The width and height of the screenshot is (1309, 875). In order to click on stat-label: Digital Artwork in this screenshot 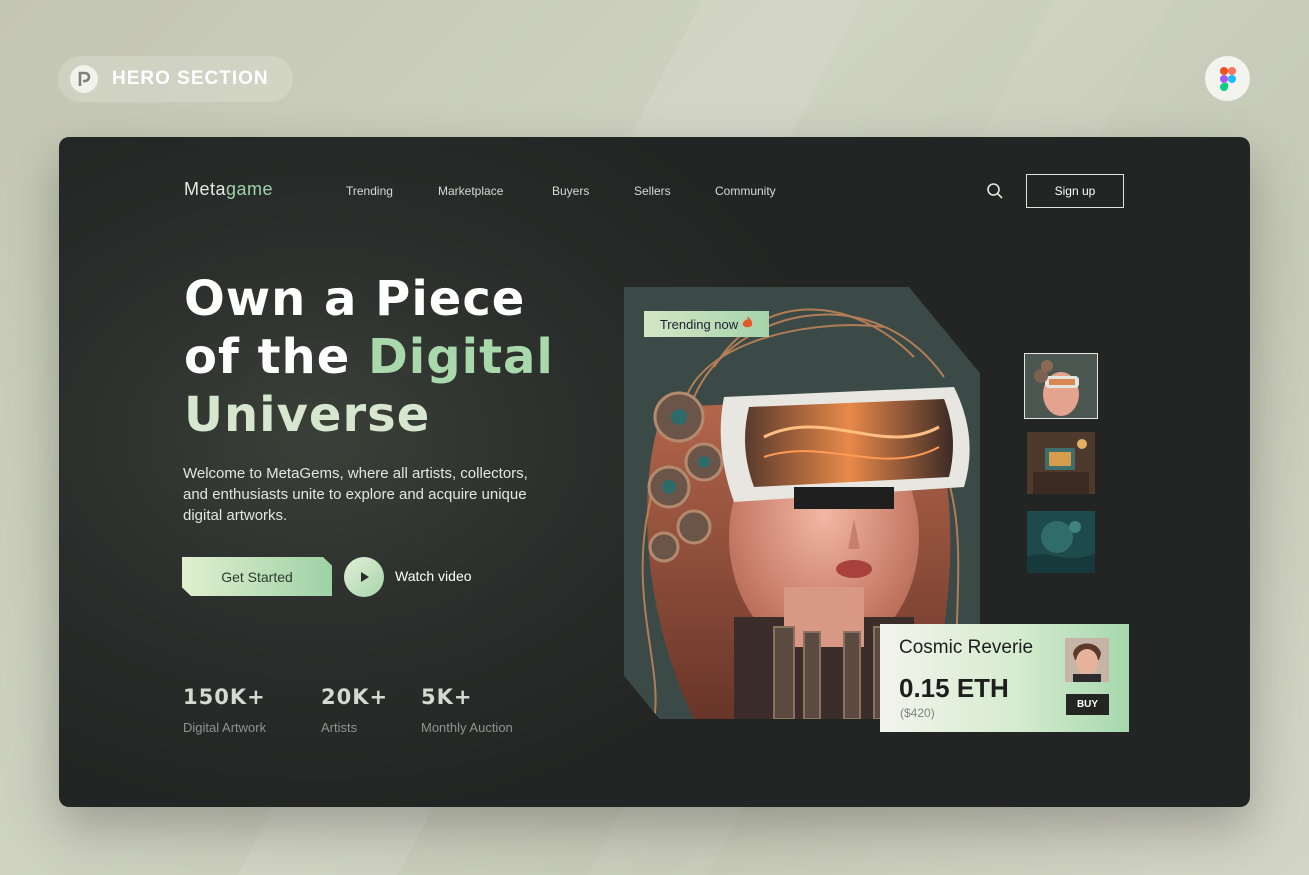, I will do `click(225, 727)`.